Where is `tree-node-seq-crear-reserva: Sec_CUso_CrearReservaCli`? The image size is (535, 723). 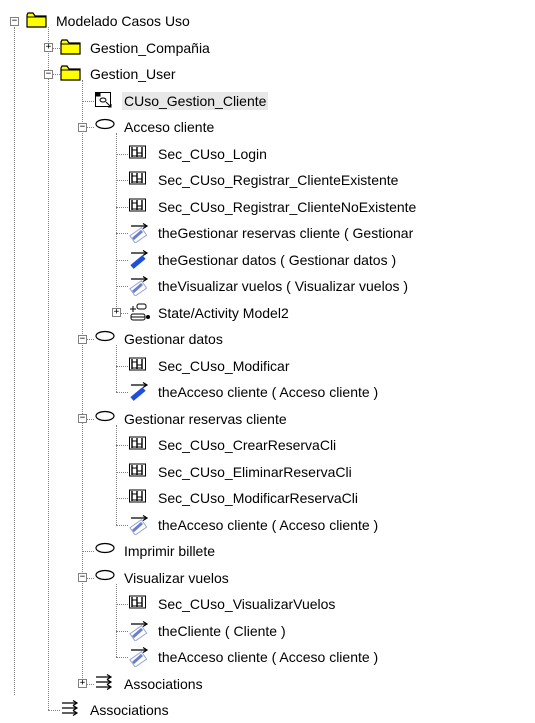 tree-node-seq-crear-reserva: Sec_CUso_CrearReservaCli is located at coordinates (233, 445).